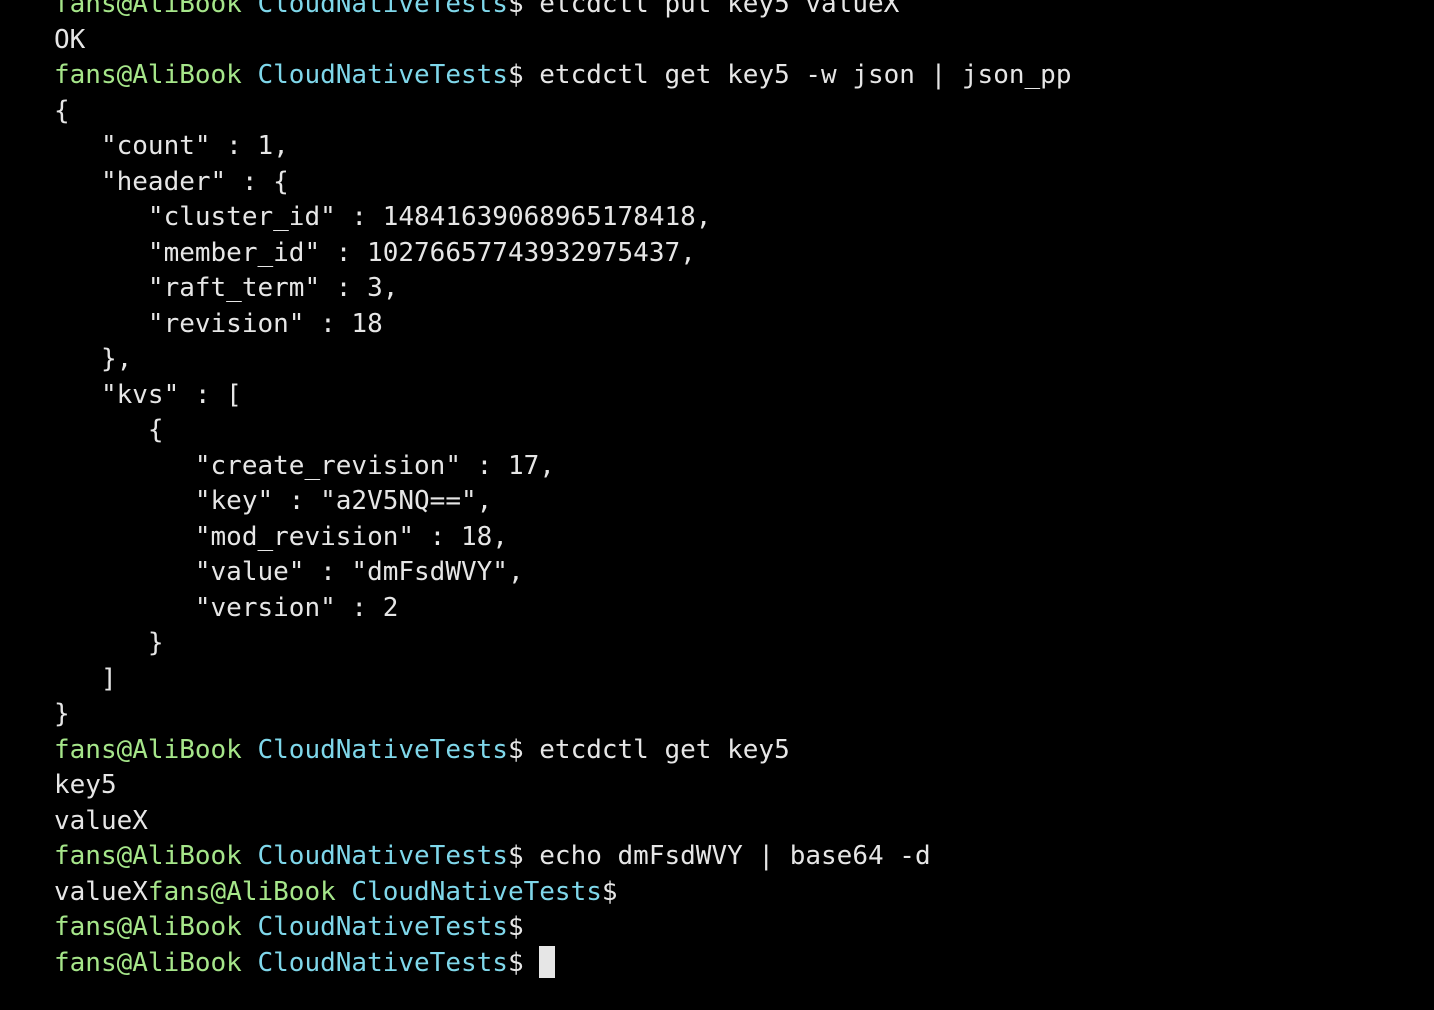 This screenshot has height=1010, width=1434. I want to click on output-line: key5, so click(734, 786).